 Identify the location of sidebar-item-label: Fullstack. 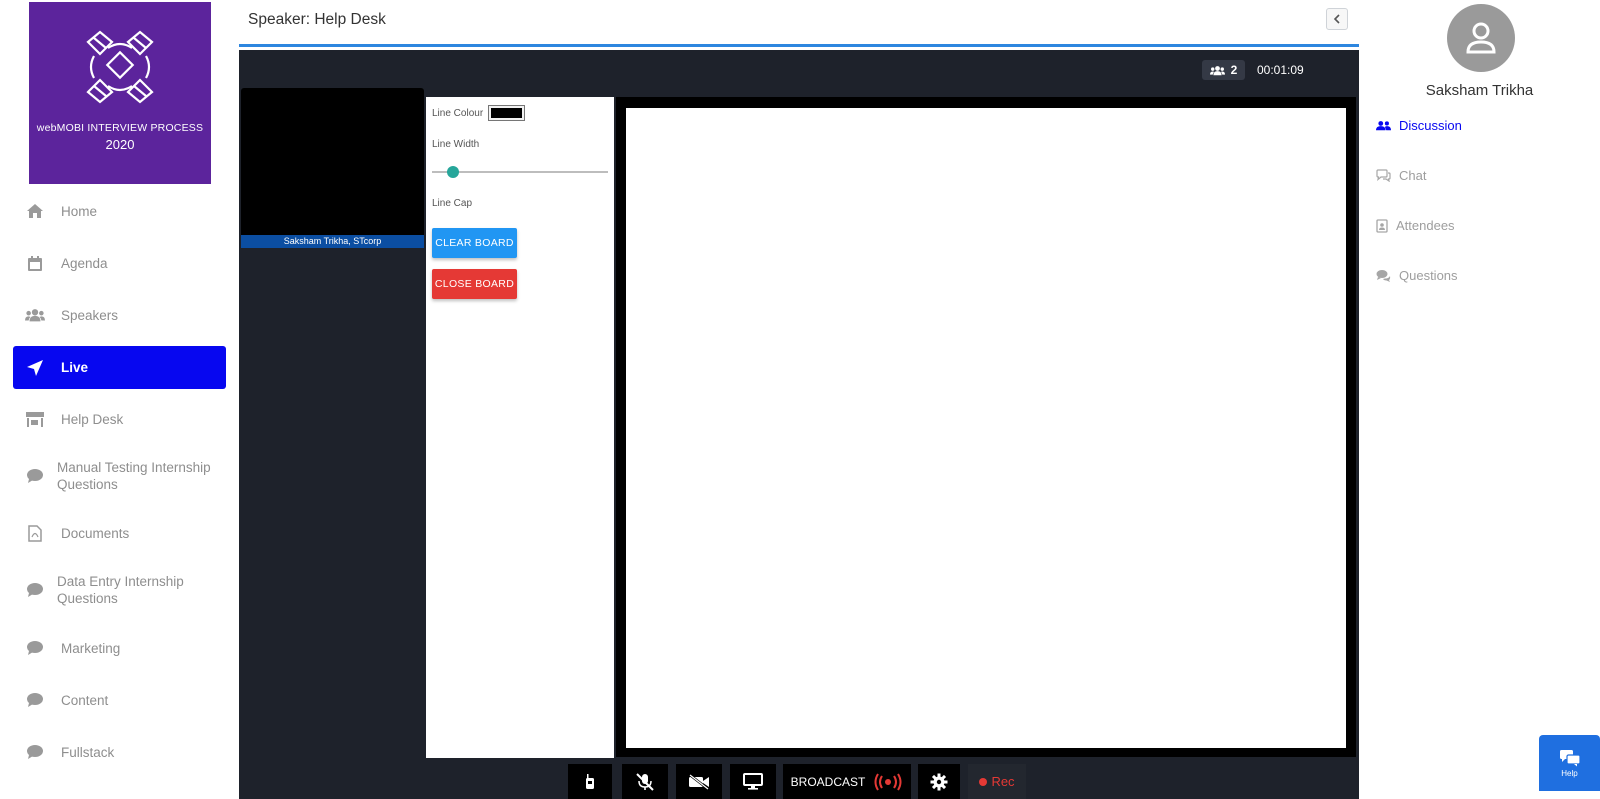
(88, 752).